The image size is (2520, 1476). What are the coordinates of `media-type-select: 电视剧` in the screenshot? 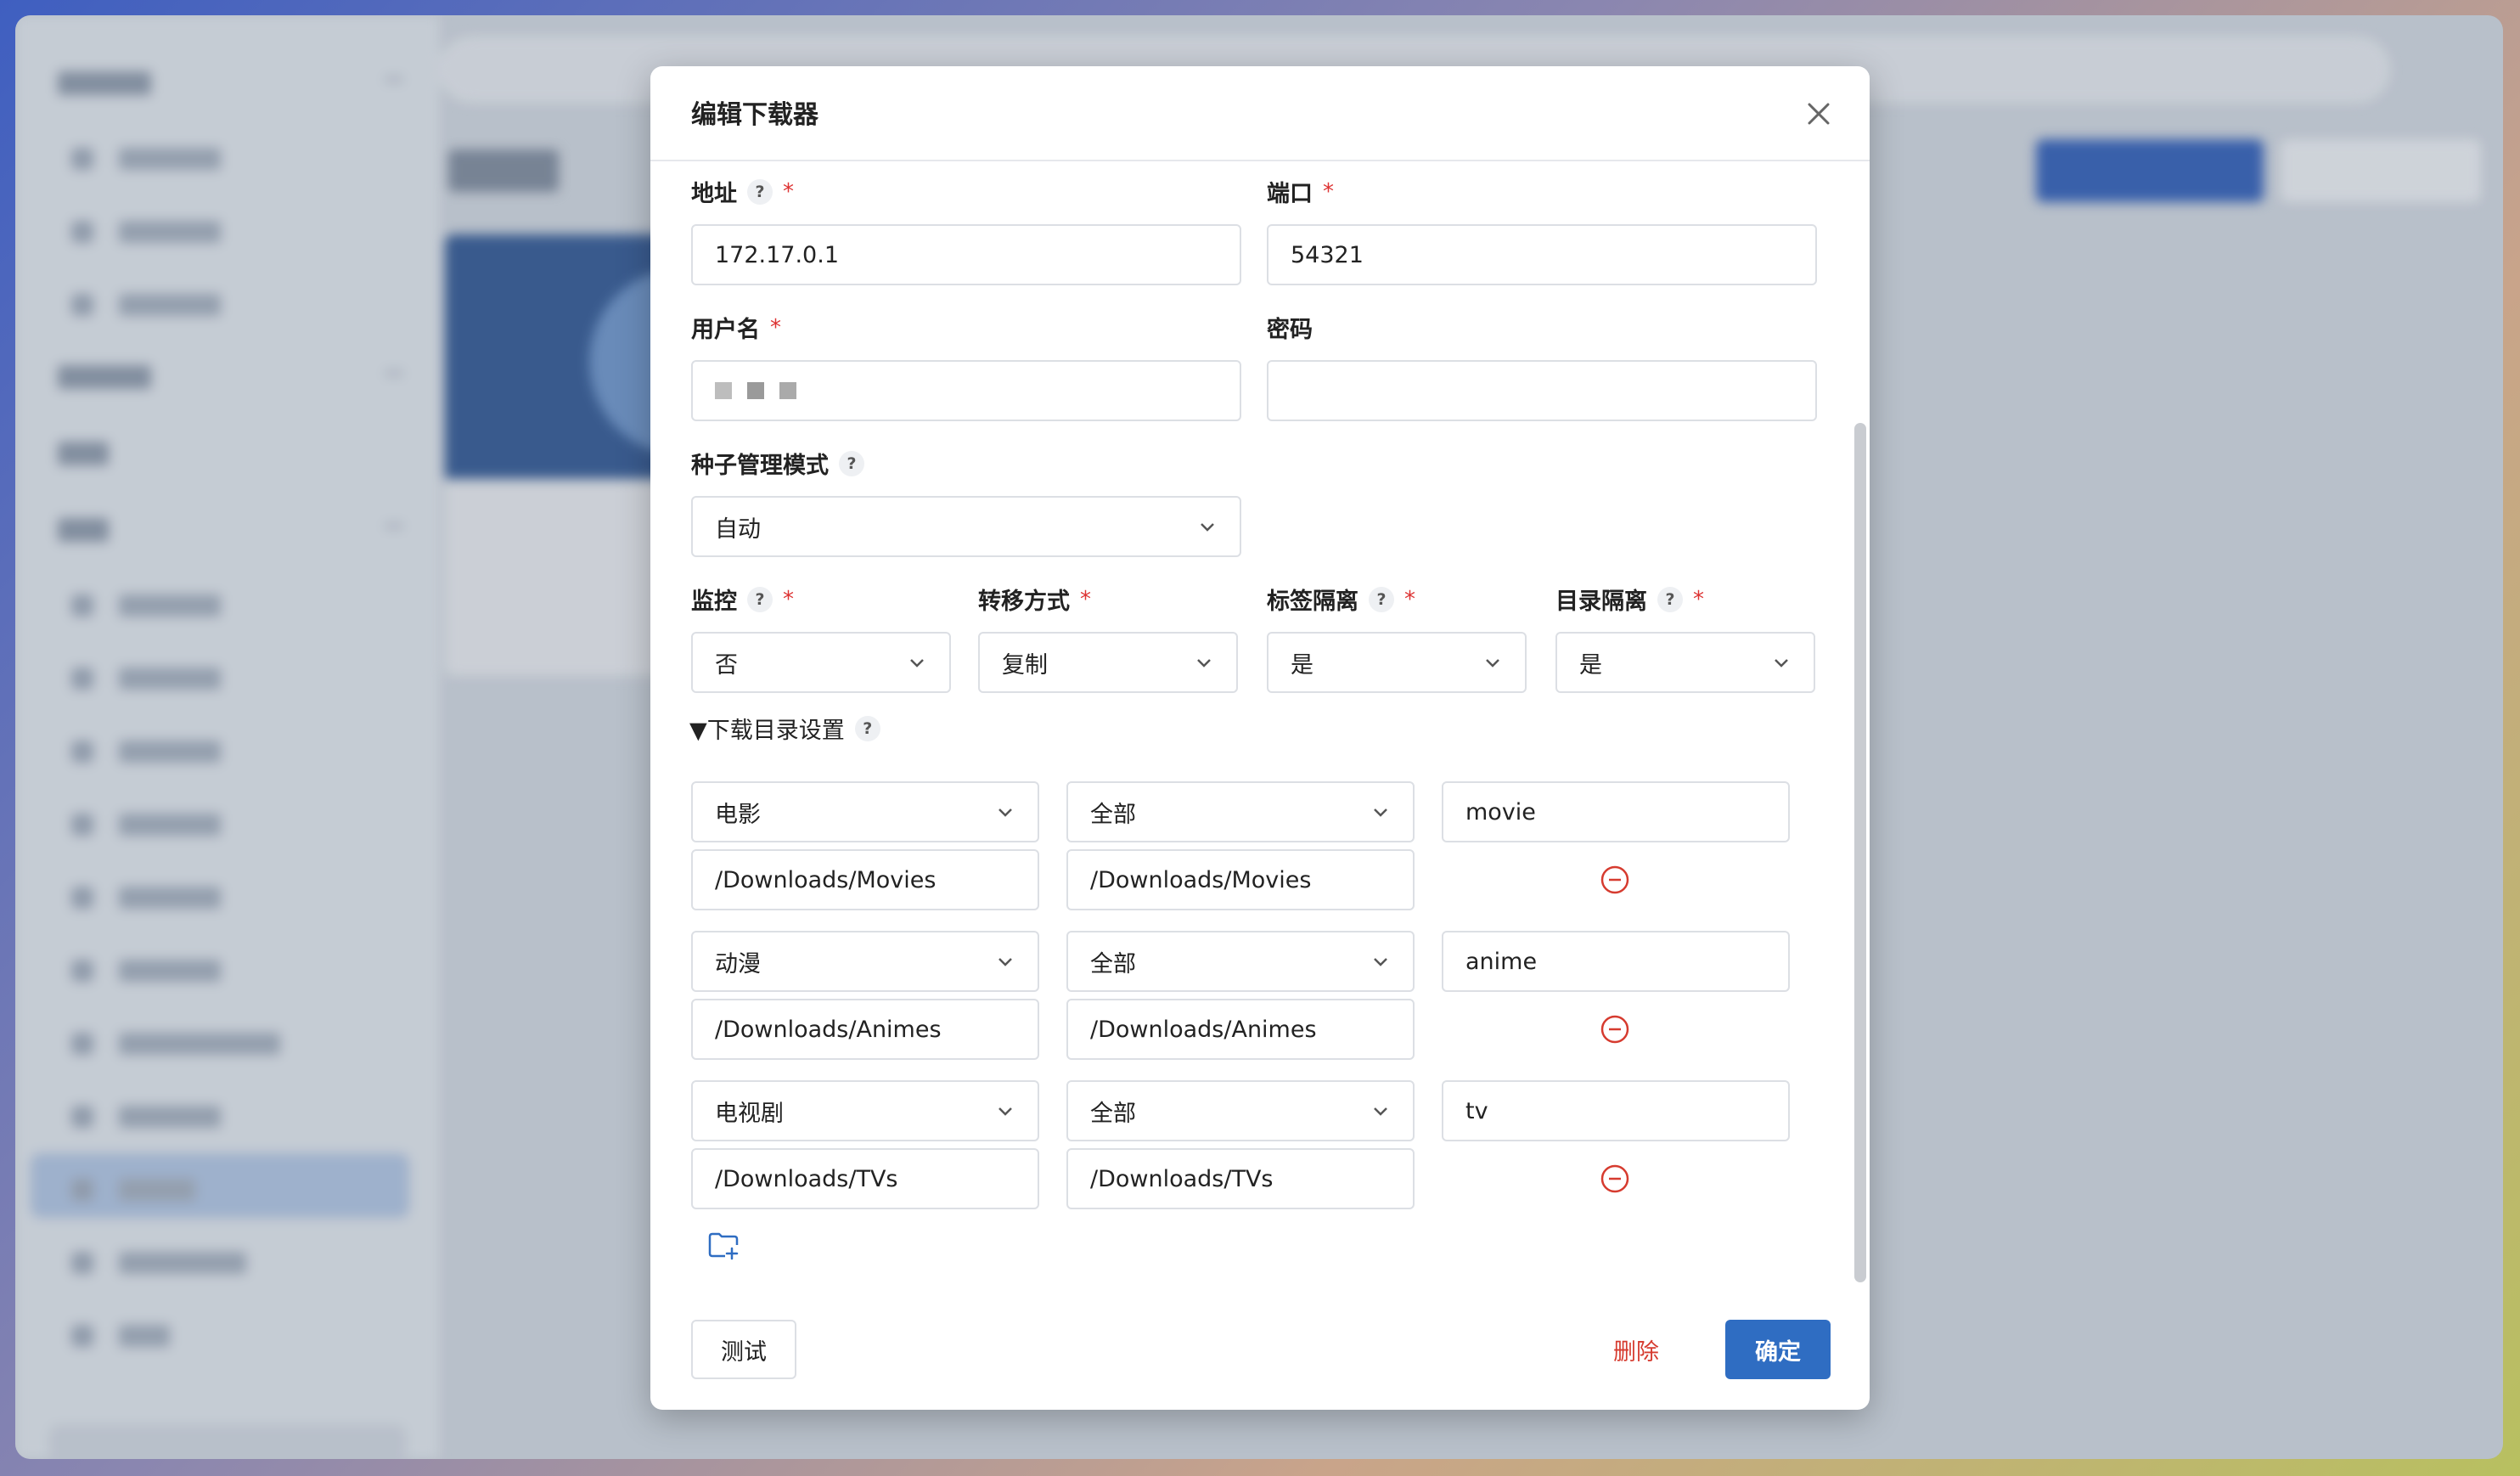 It's located at (865, 1110).